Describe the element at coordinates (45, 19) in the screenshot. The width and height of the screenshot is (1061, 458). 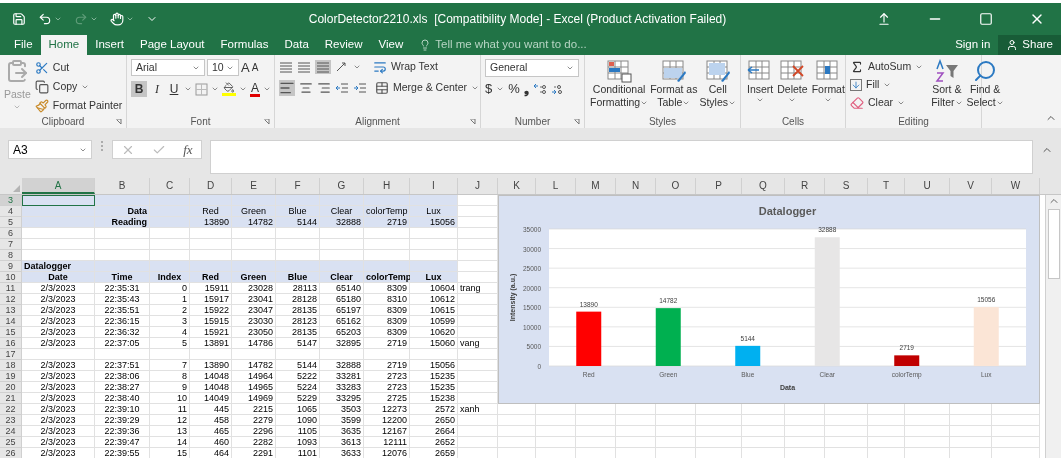
I see `undo-icon` at that location.